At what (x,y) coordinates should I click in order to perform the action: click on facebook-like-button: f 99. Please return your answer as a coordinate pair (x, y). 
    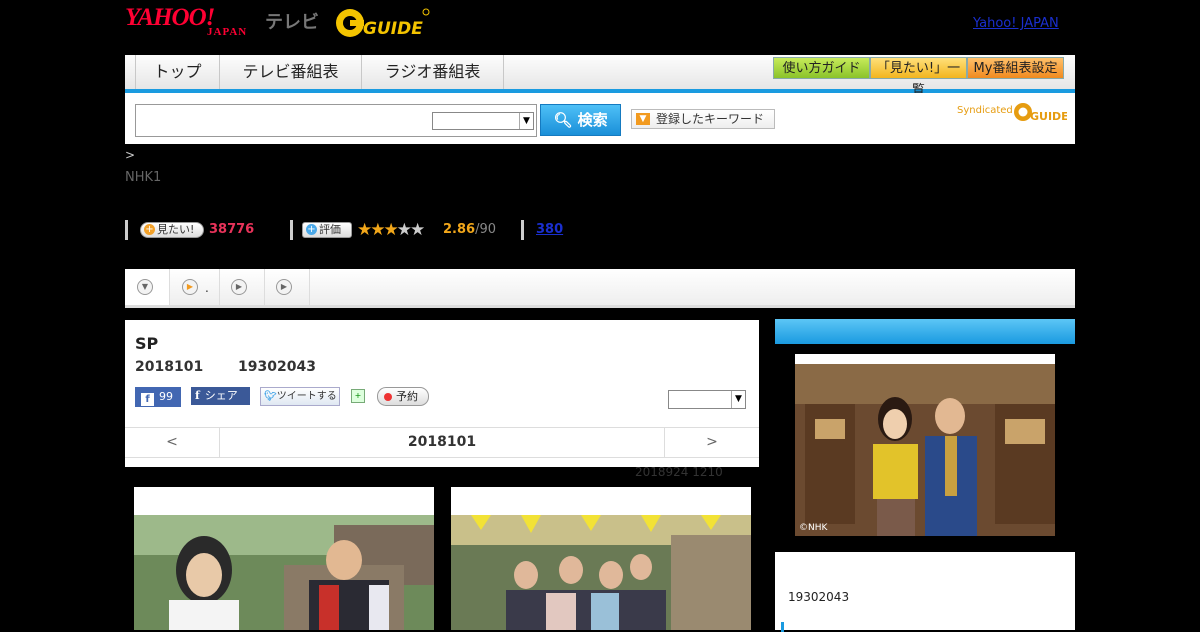
    Looking at the image, I should click on (158, 397).